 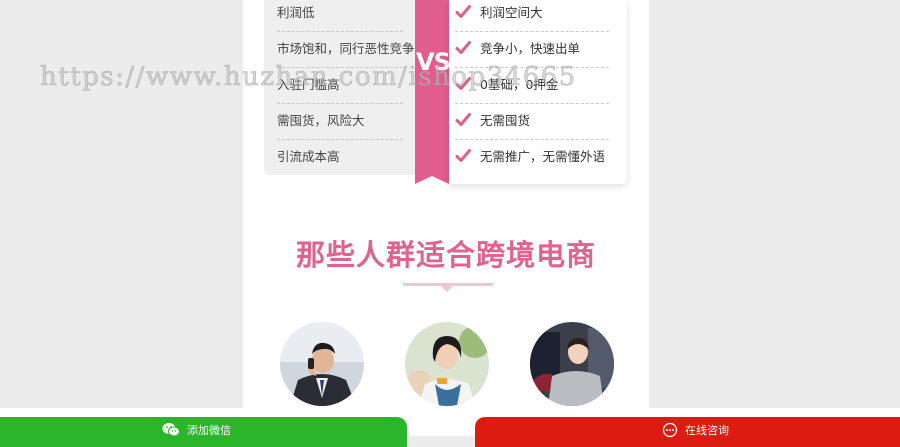 I want to click on title-underline-notch, so click(x=447, y=289).